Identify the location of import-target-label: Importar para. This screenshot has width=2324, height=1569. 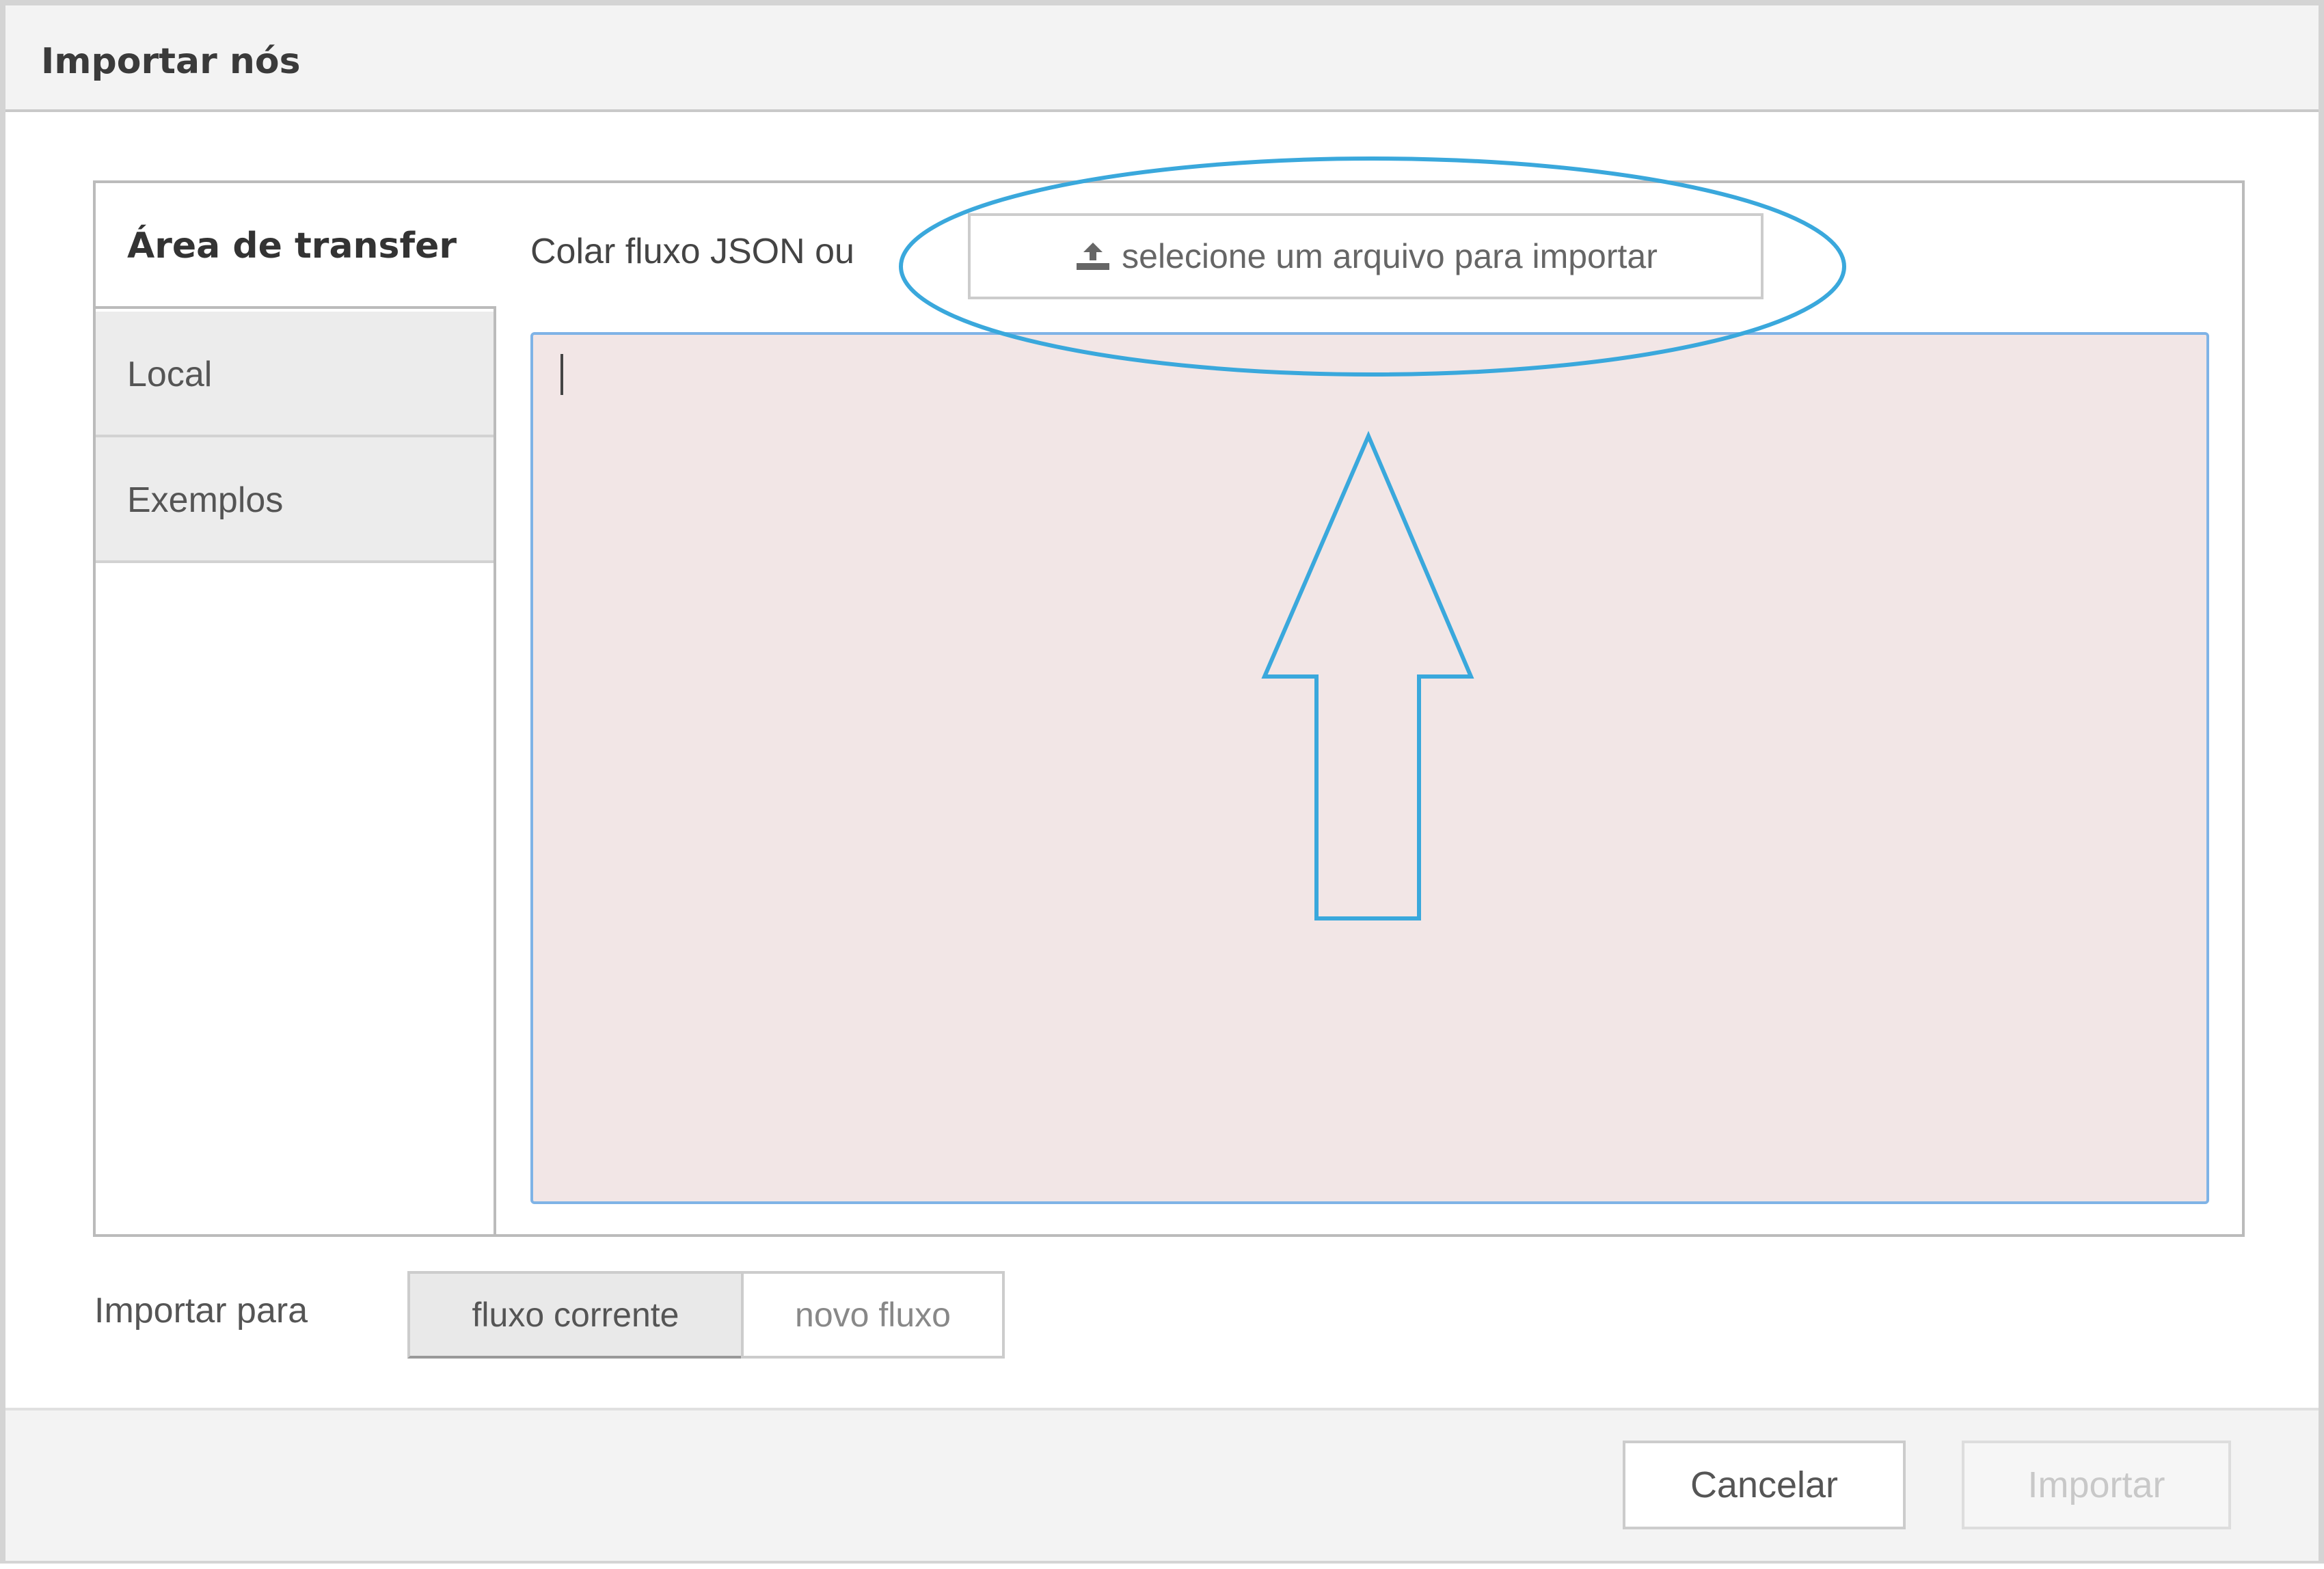
(201, 1311).